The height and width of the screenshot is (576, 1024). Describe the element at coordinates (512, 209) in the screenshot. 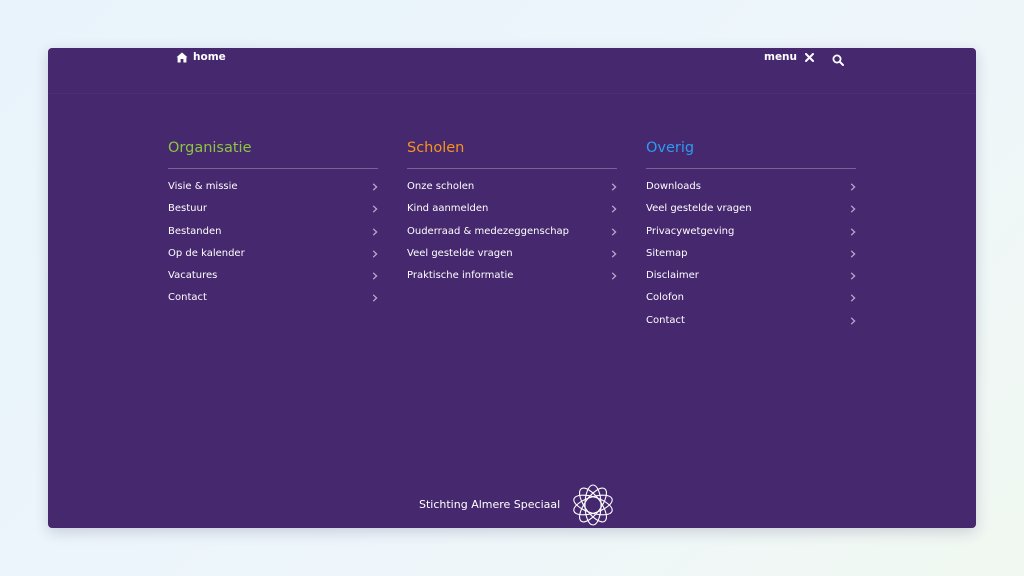

I see `menu-link-kind-aanmelden: Kind aanmelden` at that location.